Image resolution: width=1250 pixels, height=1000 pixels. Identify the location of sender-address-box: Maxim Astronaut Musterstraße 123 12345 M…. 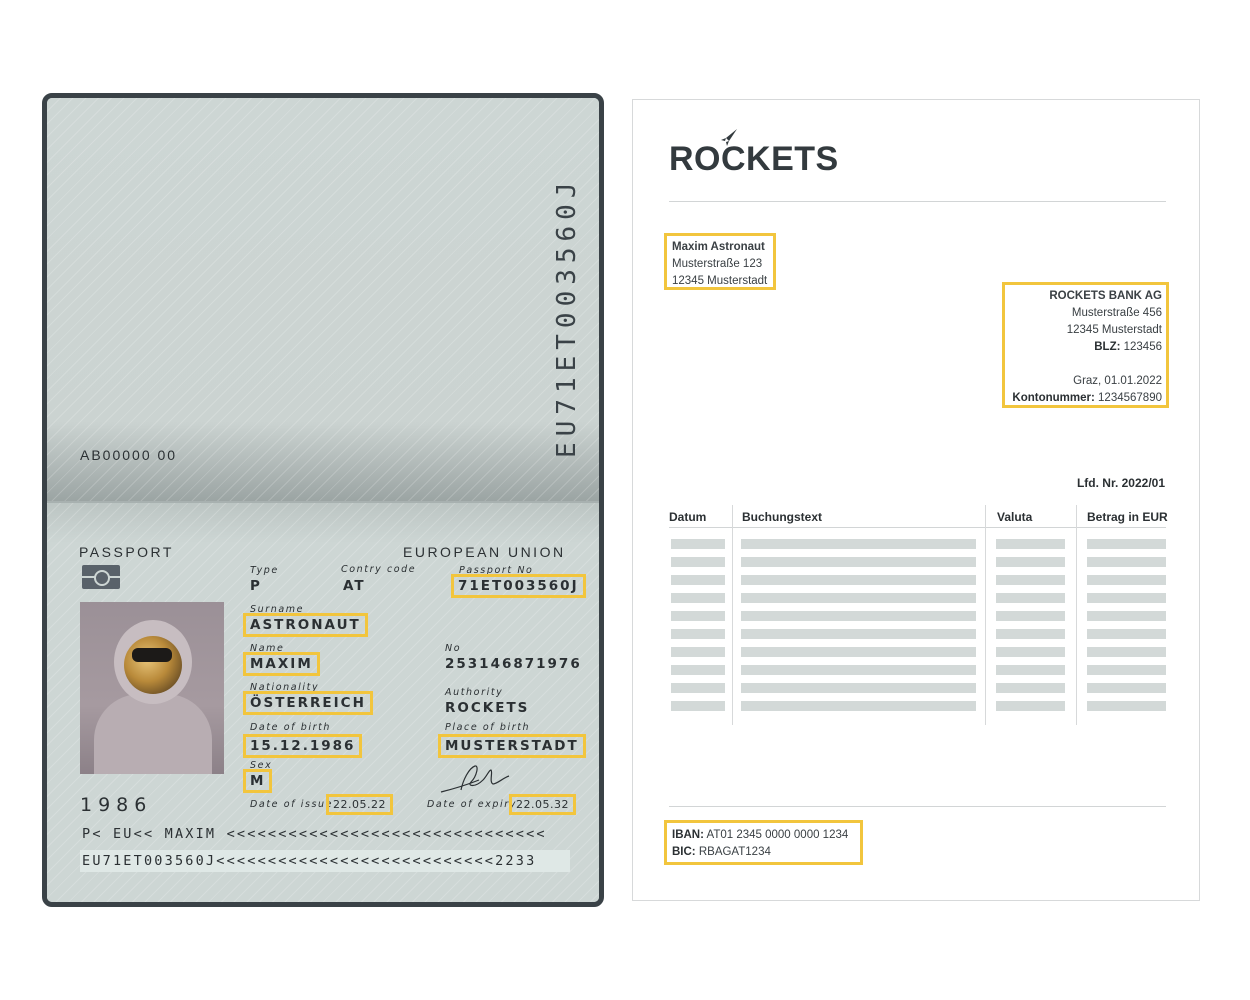
(720, 261).